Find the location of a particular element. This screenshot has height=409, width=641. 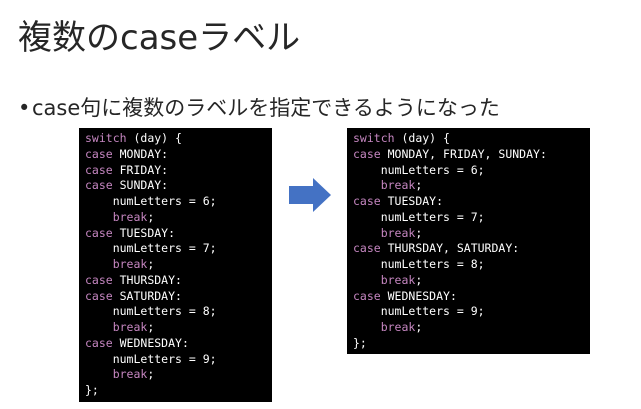

code-line: numLetters = 8; is located at coordinates (175, 312).